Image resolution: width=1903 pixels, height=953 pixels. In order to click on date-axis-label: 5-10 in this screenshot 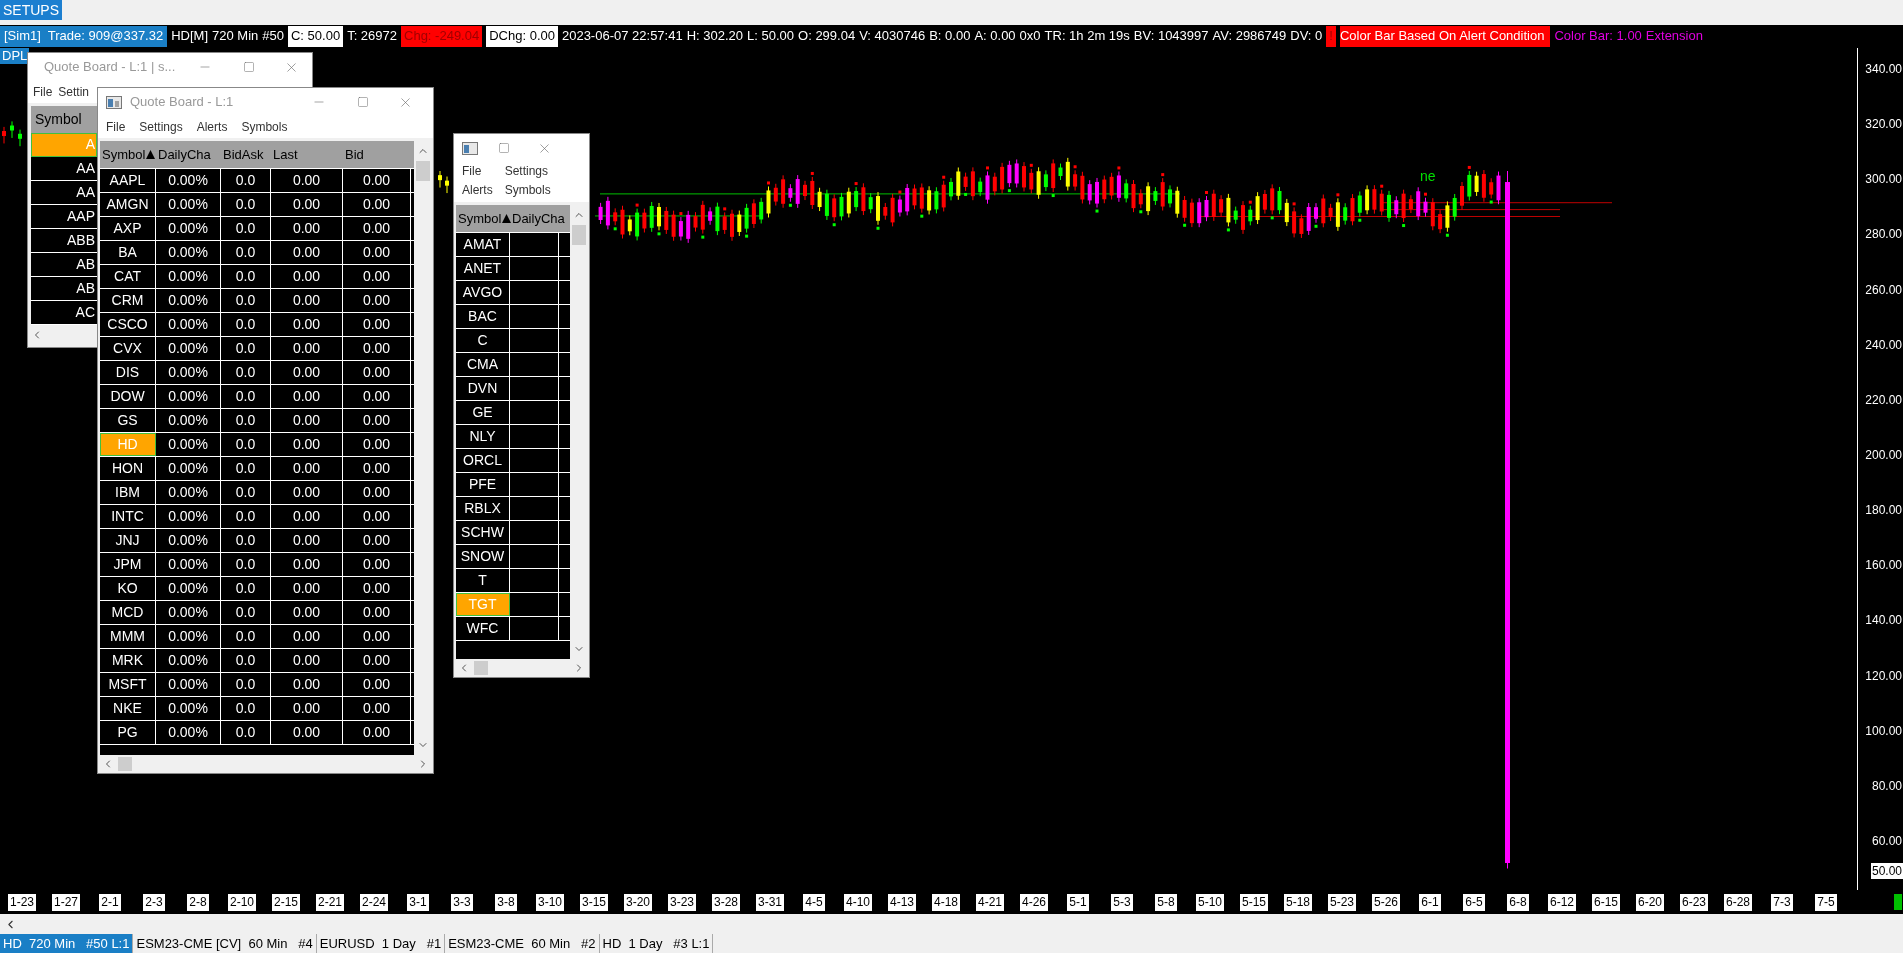, I will do `click(1210, 902)`.